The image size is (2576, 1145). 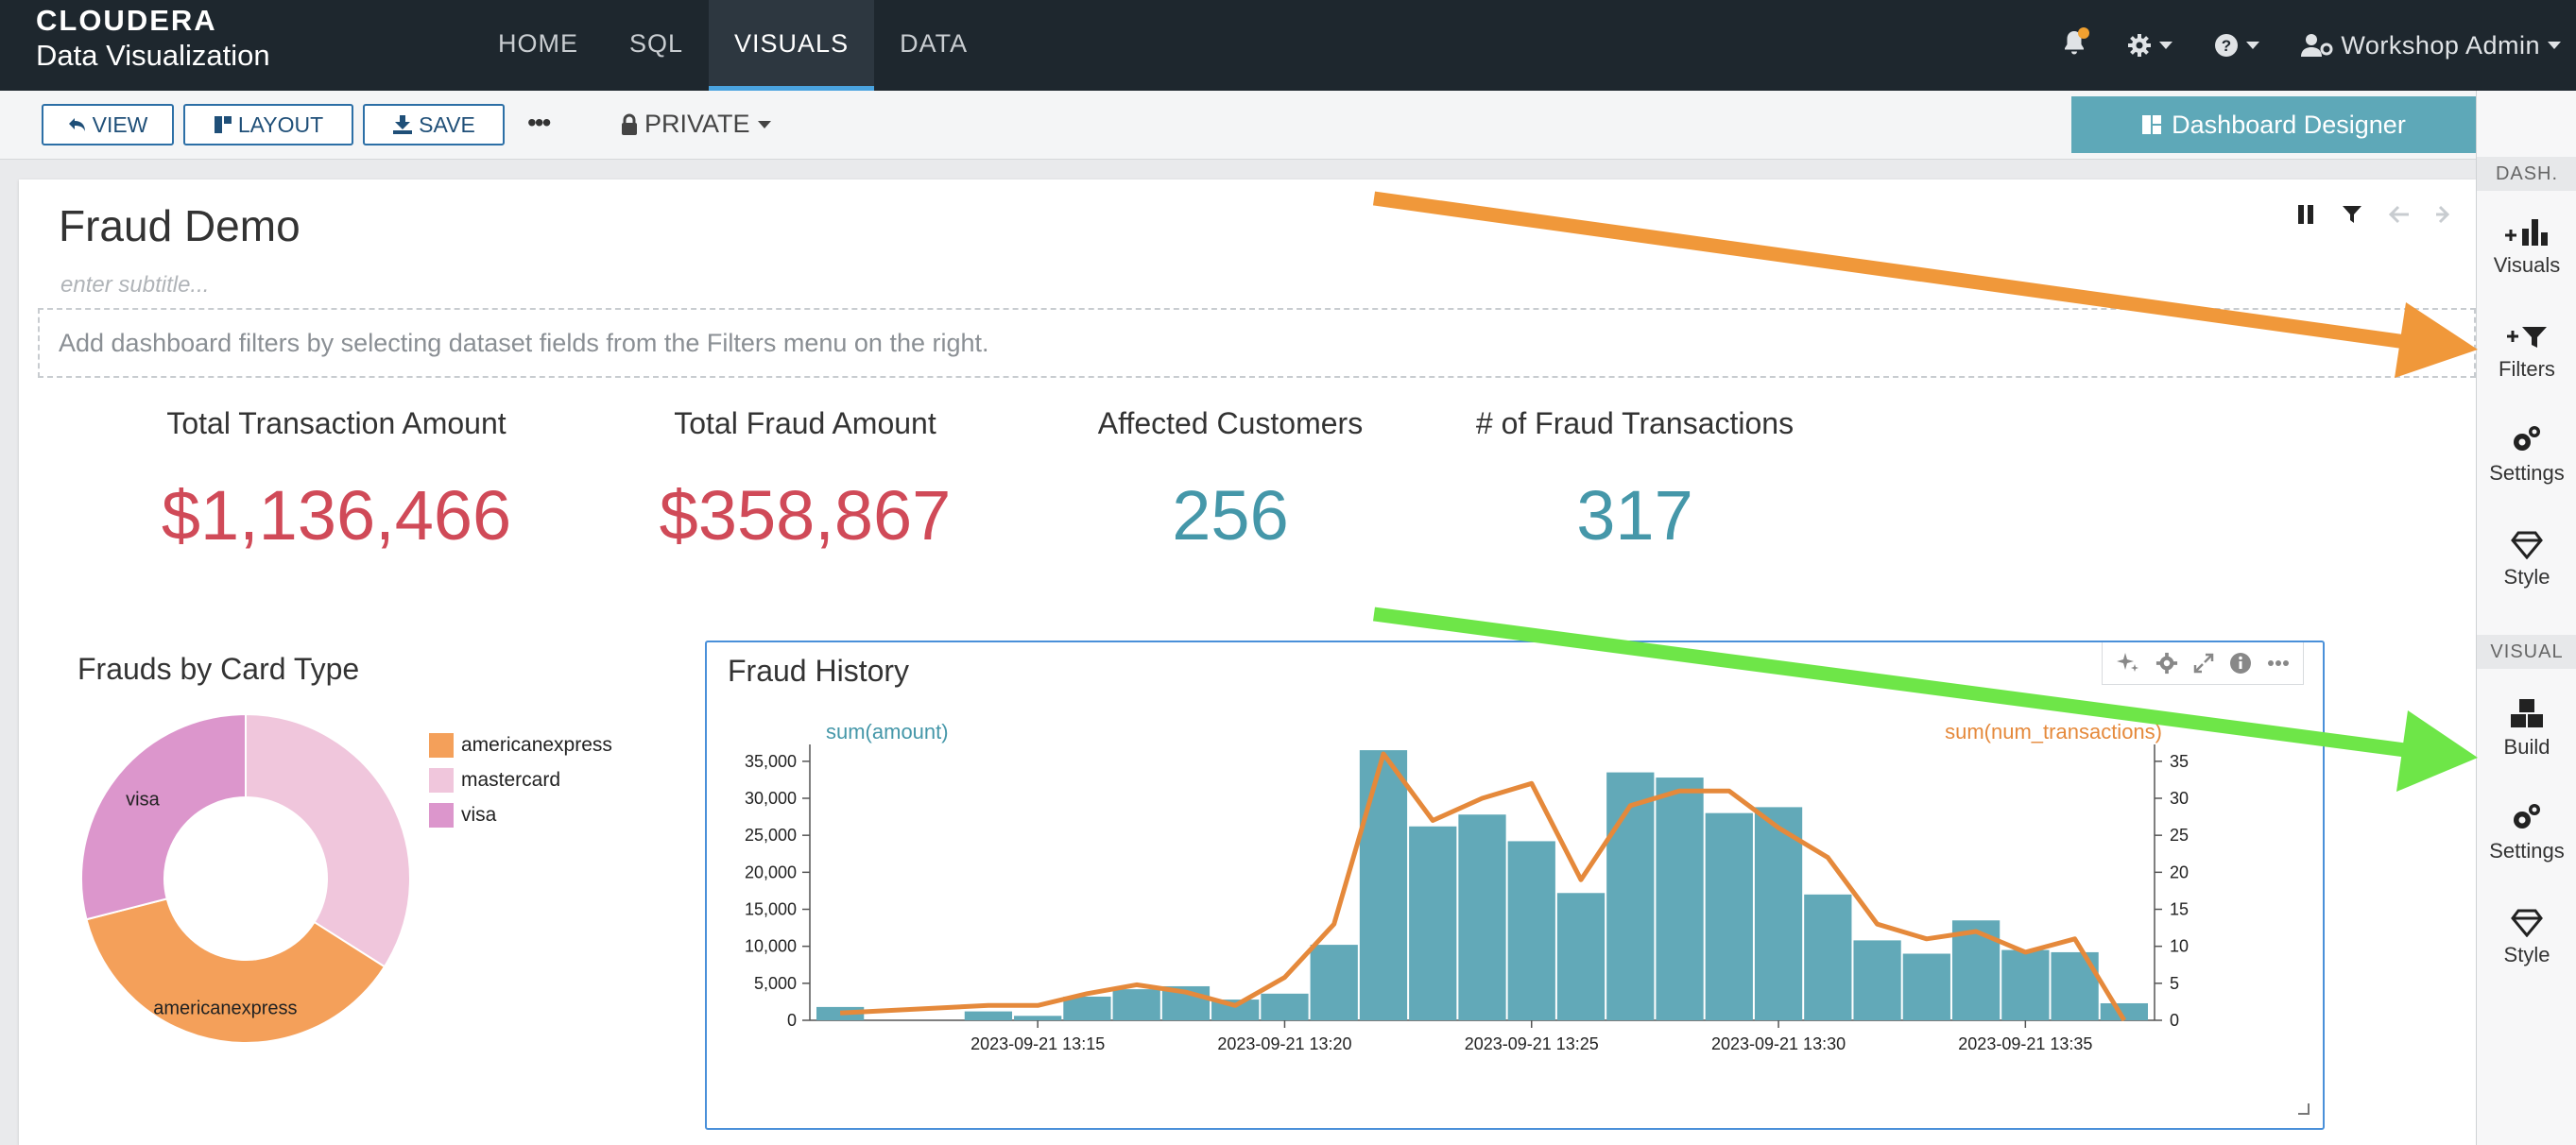 I want to click on sidebar-dash-header: DASH., so click(x=2526, y=174).